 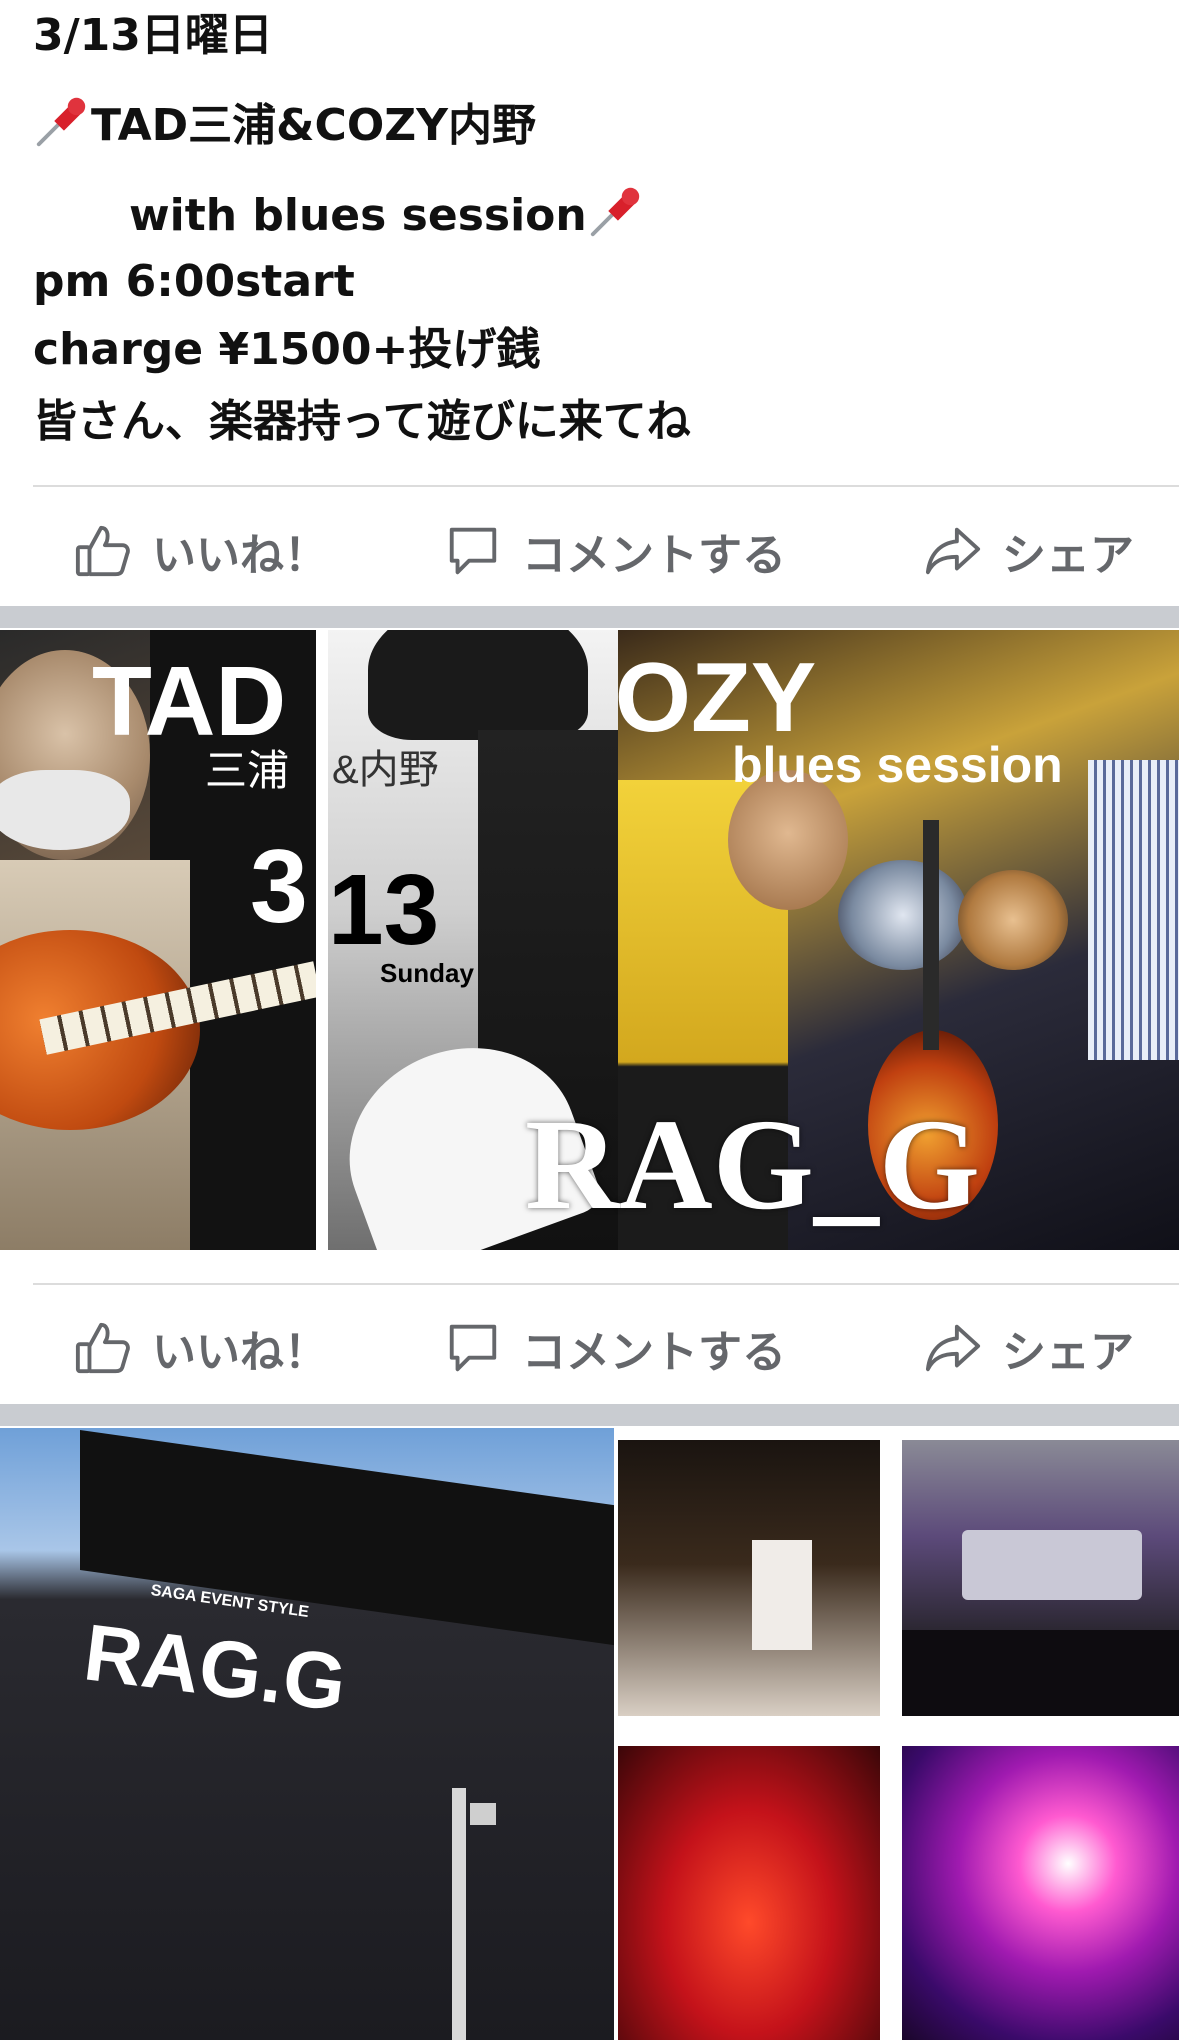 I want to click on gallery-photo-bar, so click(x=1040, y=1578).